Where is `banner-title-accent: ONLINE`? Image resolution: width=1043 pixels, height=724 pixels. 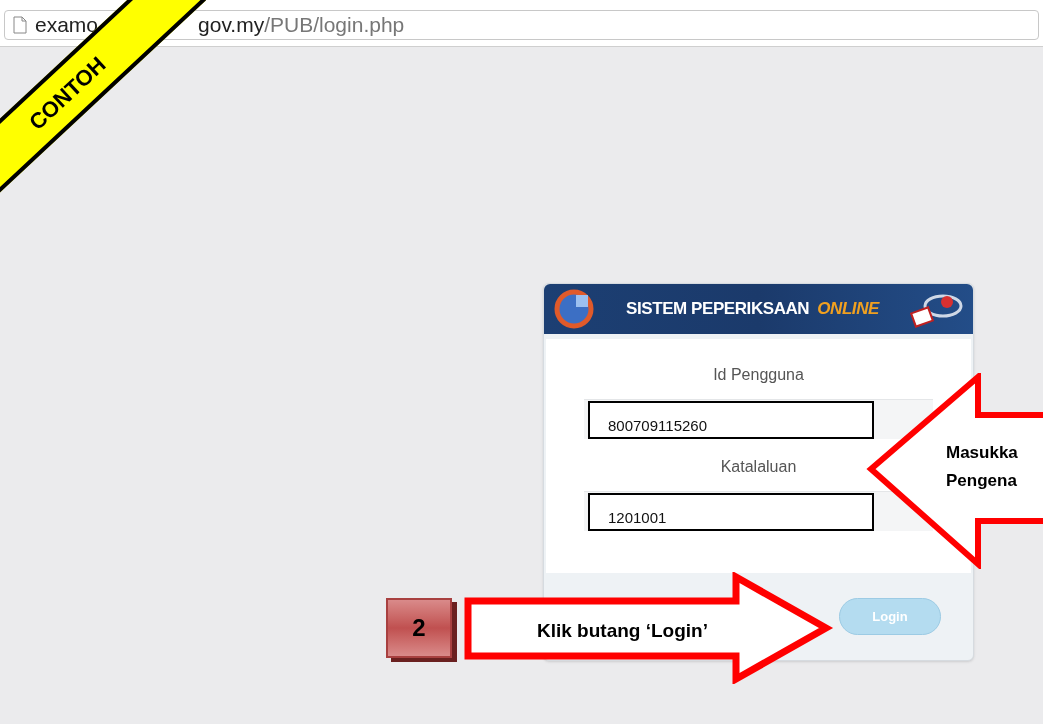
banner-title-accent: ONLINE is located at coordinates (848, 309).